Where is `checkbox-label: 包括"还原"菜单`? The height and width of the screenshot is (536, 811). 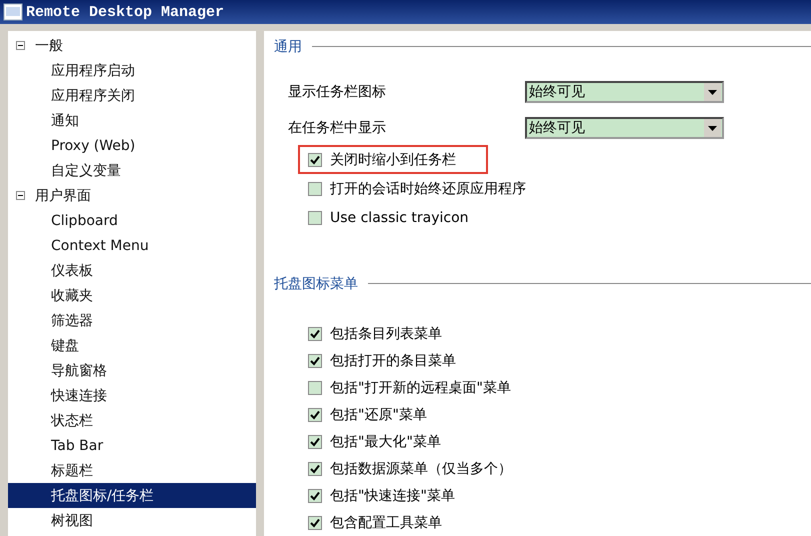 checkbox-label: 包括"还原"菜单 is located at coordinates (378, 415).